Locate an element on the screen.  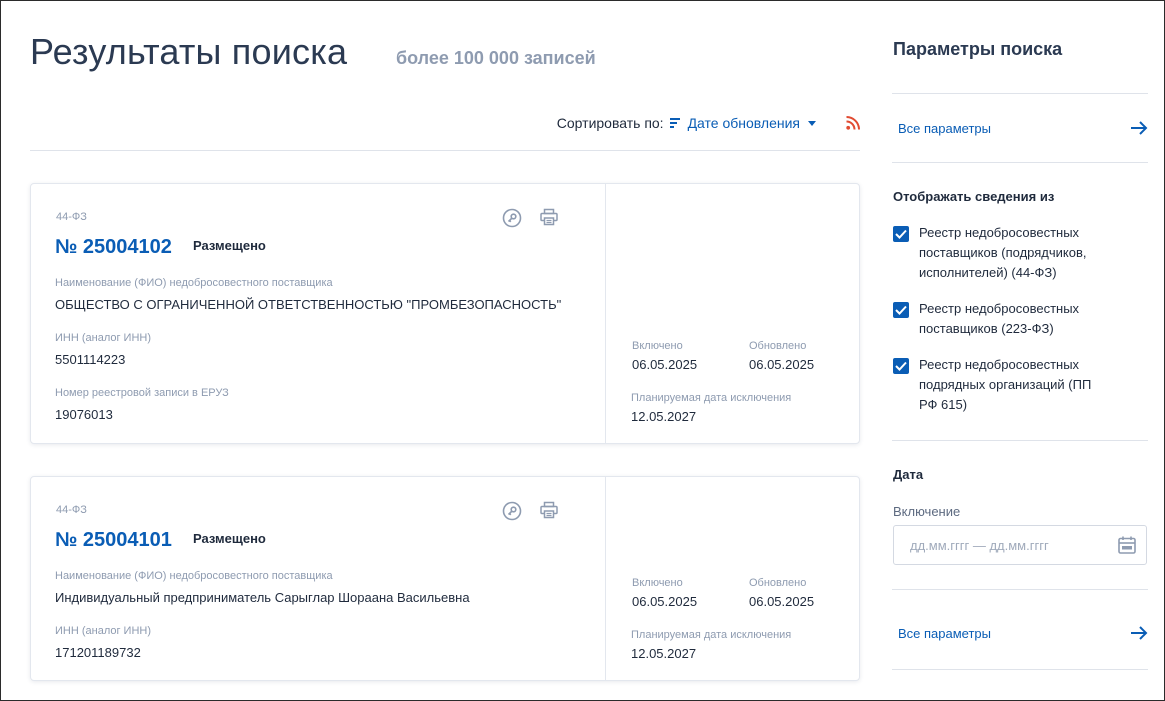
show-from-title: Отображать сведения из is located at coordinates (974, 196).